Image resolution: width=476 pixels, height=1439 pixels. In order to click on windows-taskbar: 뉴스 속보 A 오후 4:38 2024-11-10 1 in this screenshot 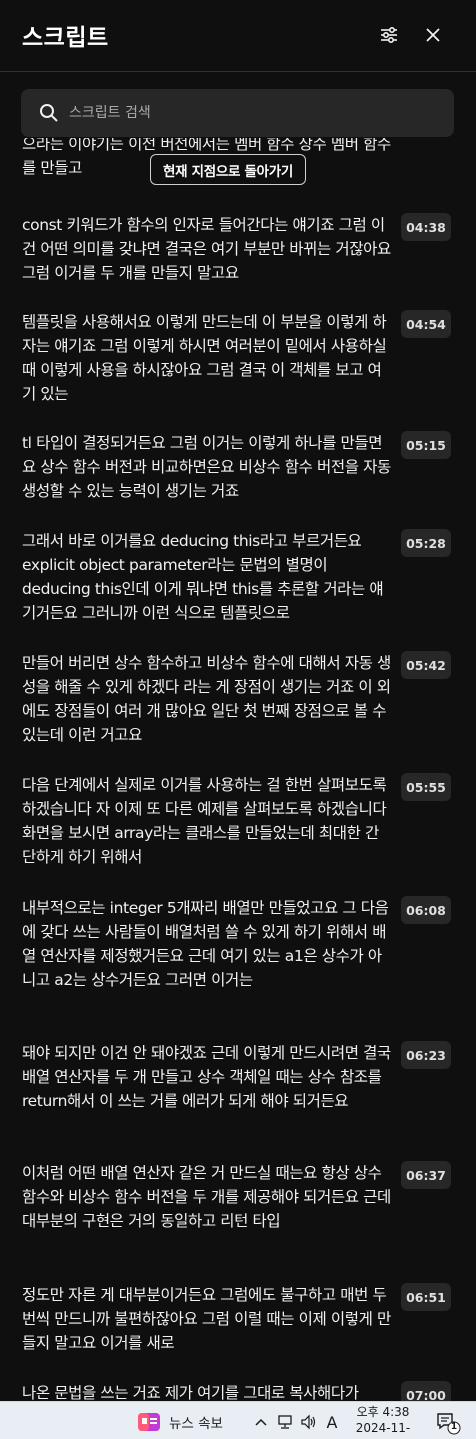, I will do `click(238, 1420)`.